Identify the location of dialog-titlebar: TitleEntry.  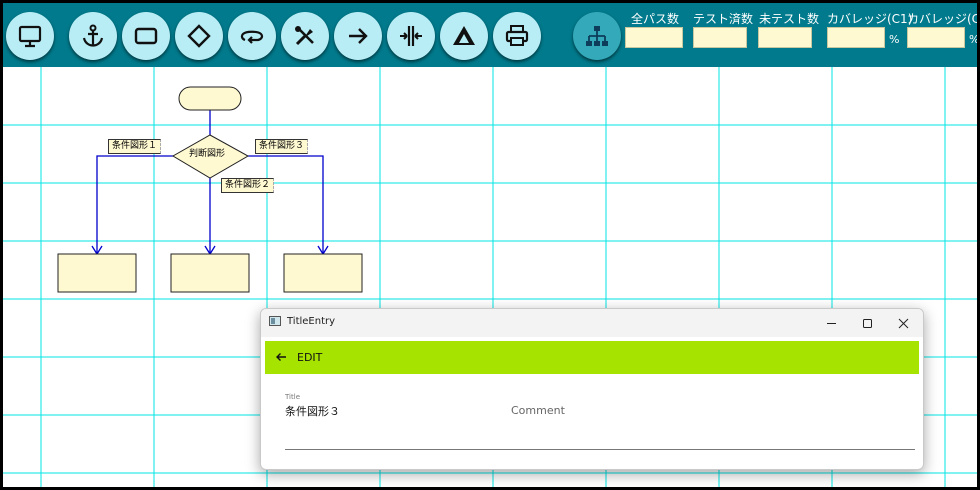
(592, 323).